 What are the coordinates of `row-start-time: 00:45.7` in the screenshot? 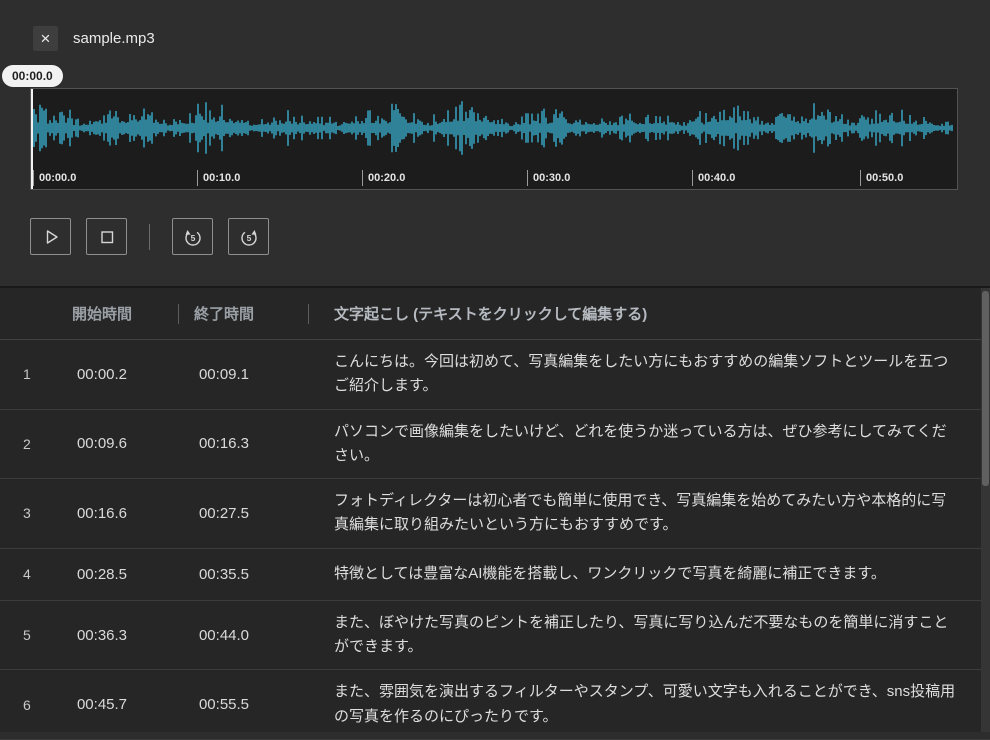 It's located at (102, 704).